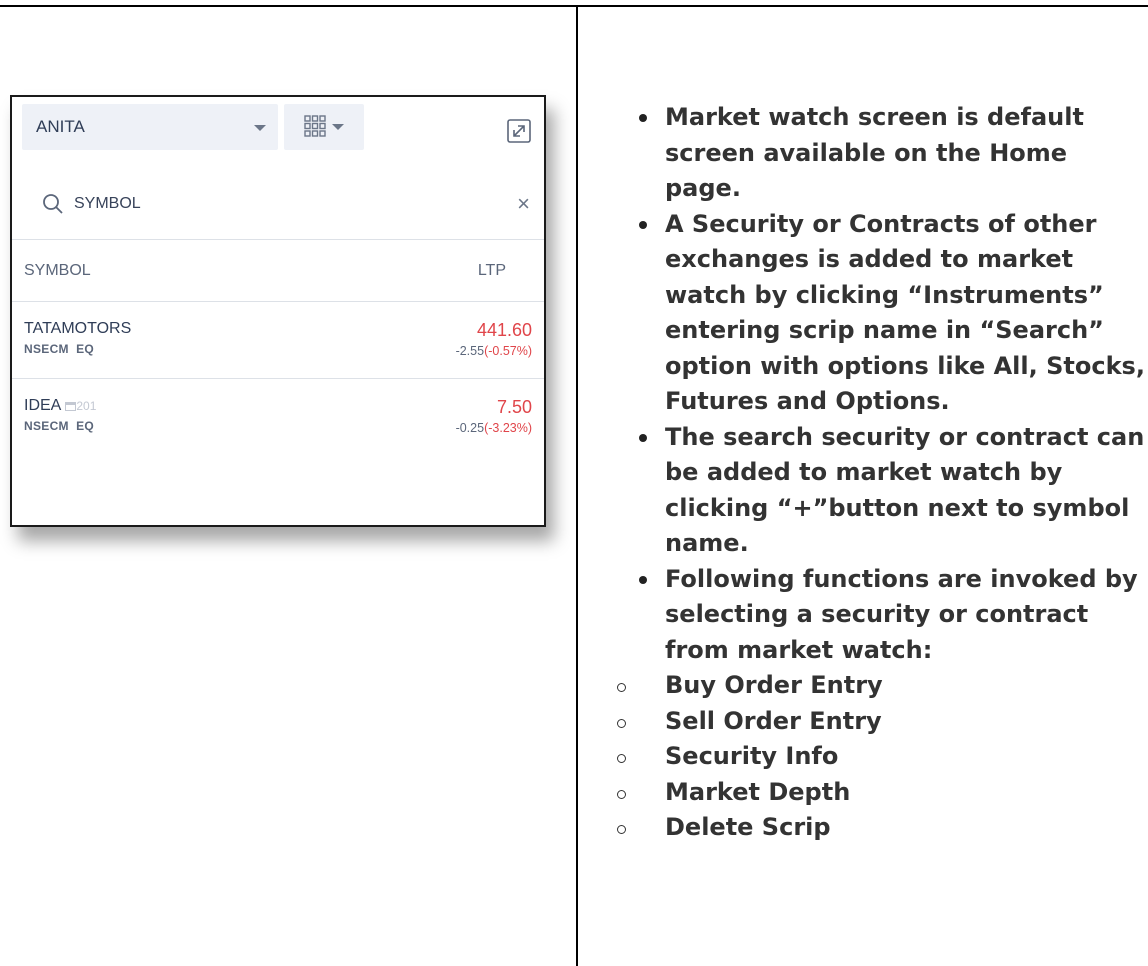  What do you see at coordinates (78, 328) in the screenshot?
I see `row-symbol: TATAMOTORS` at bounding box center [78, 328].